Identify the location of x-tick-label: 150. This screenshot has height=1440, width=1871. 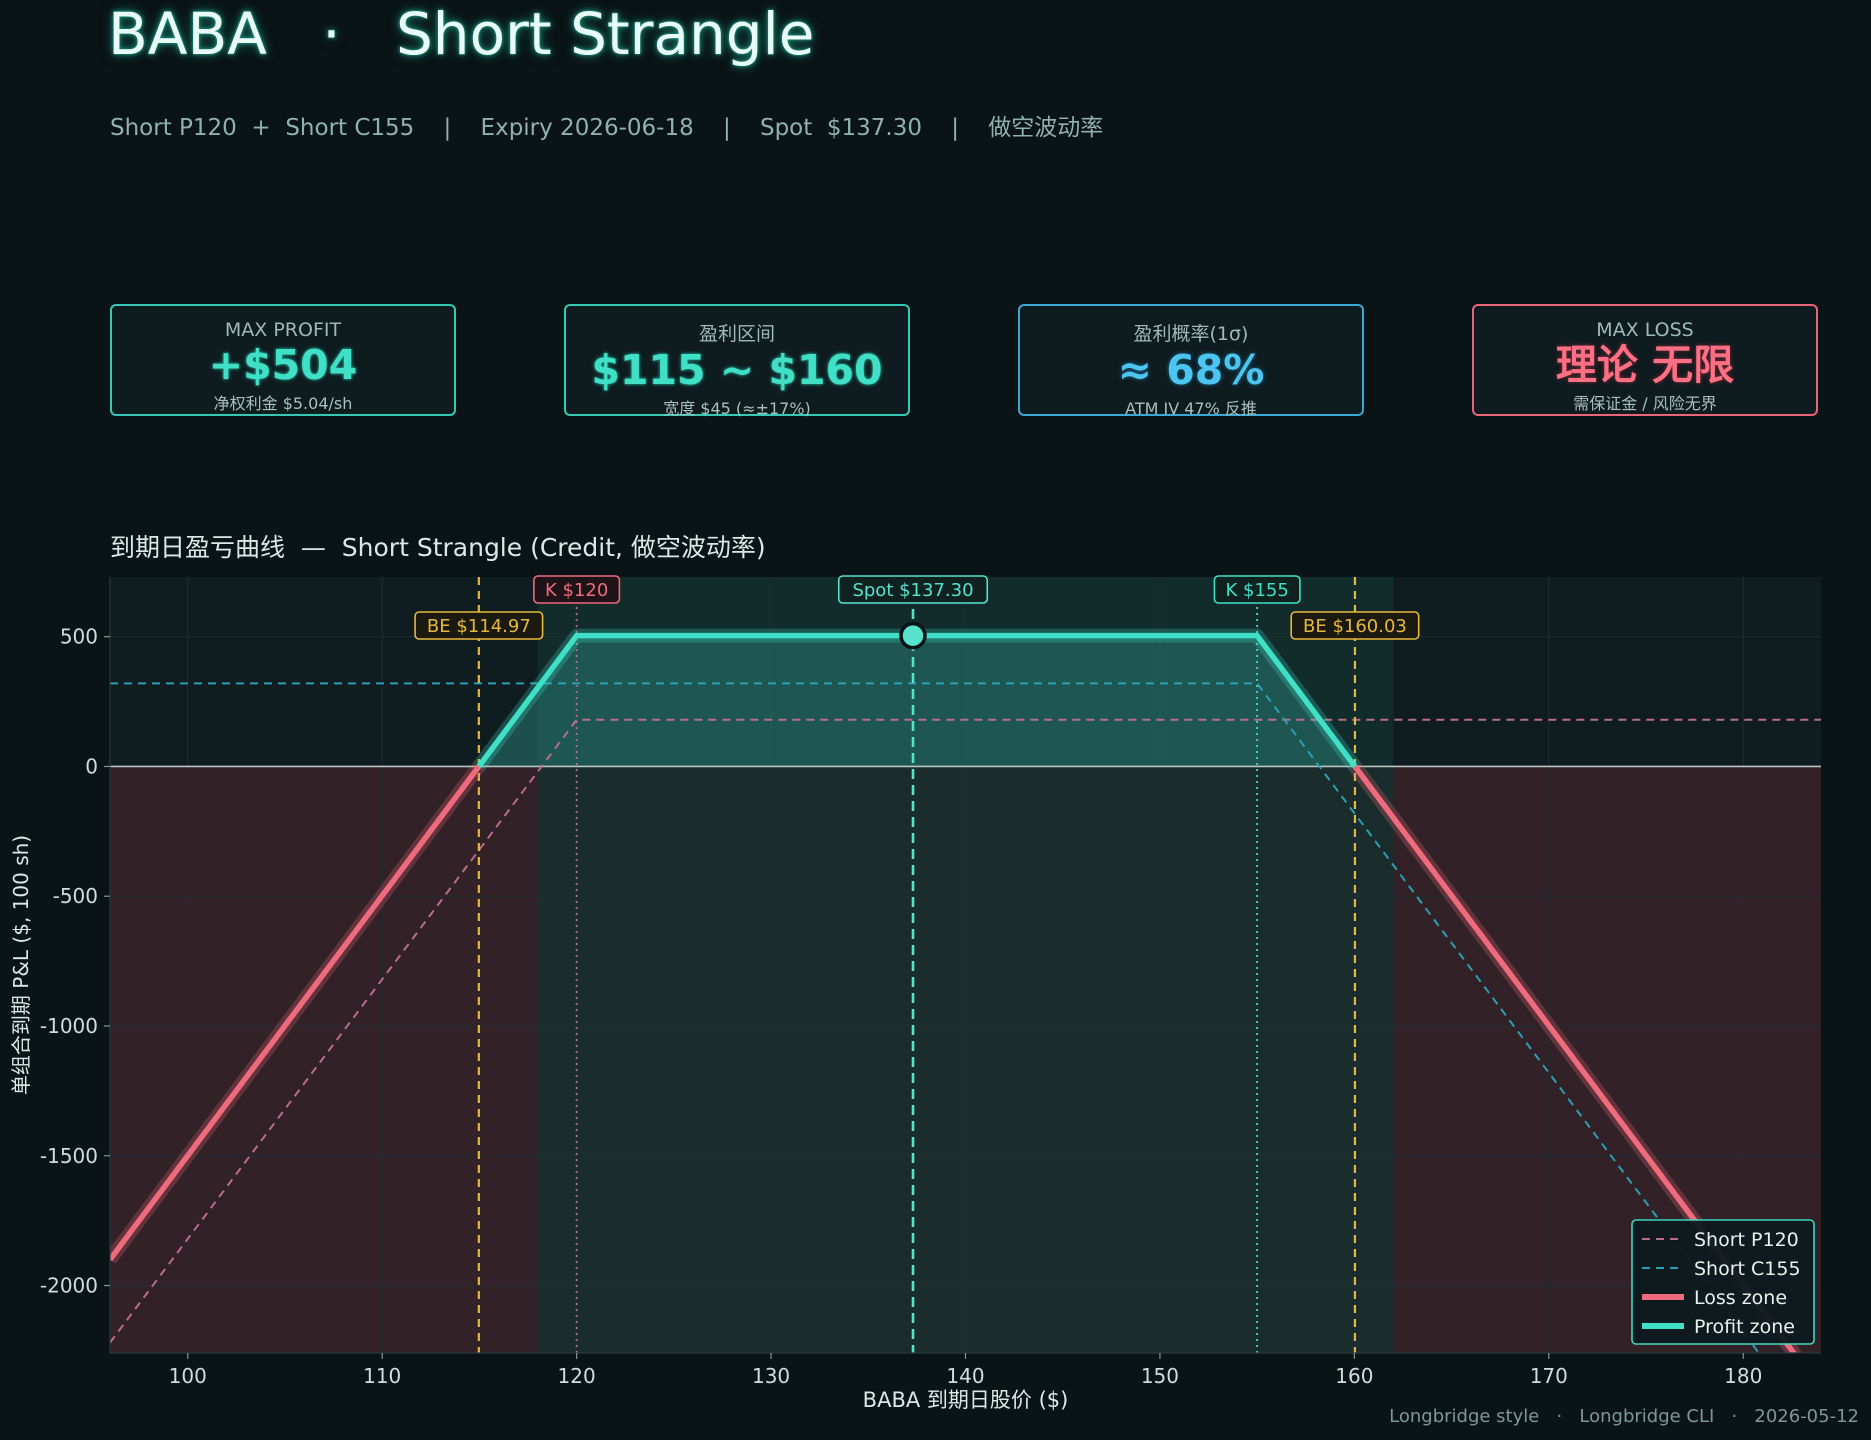
(1160, 1376).